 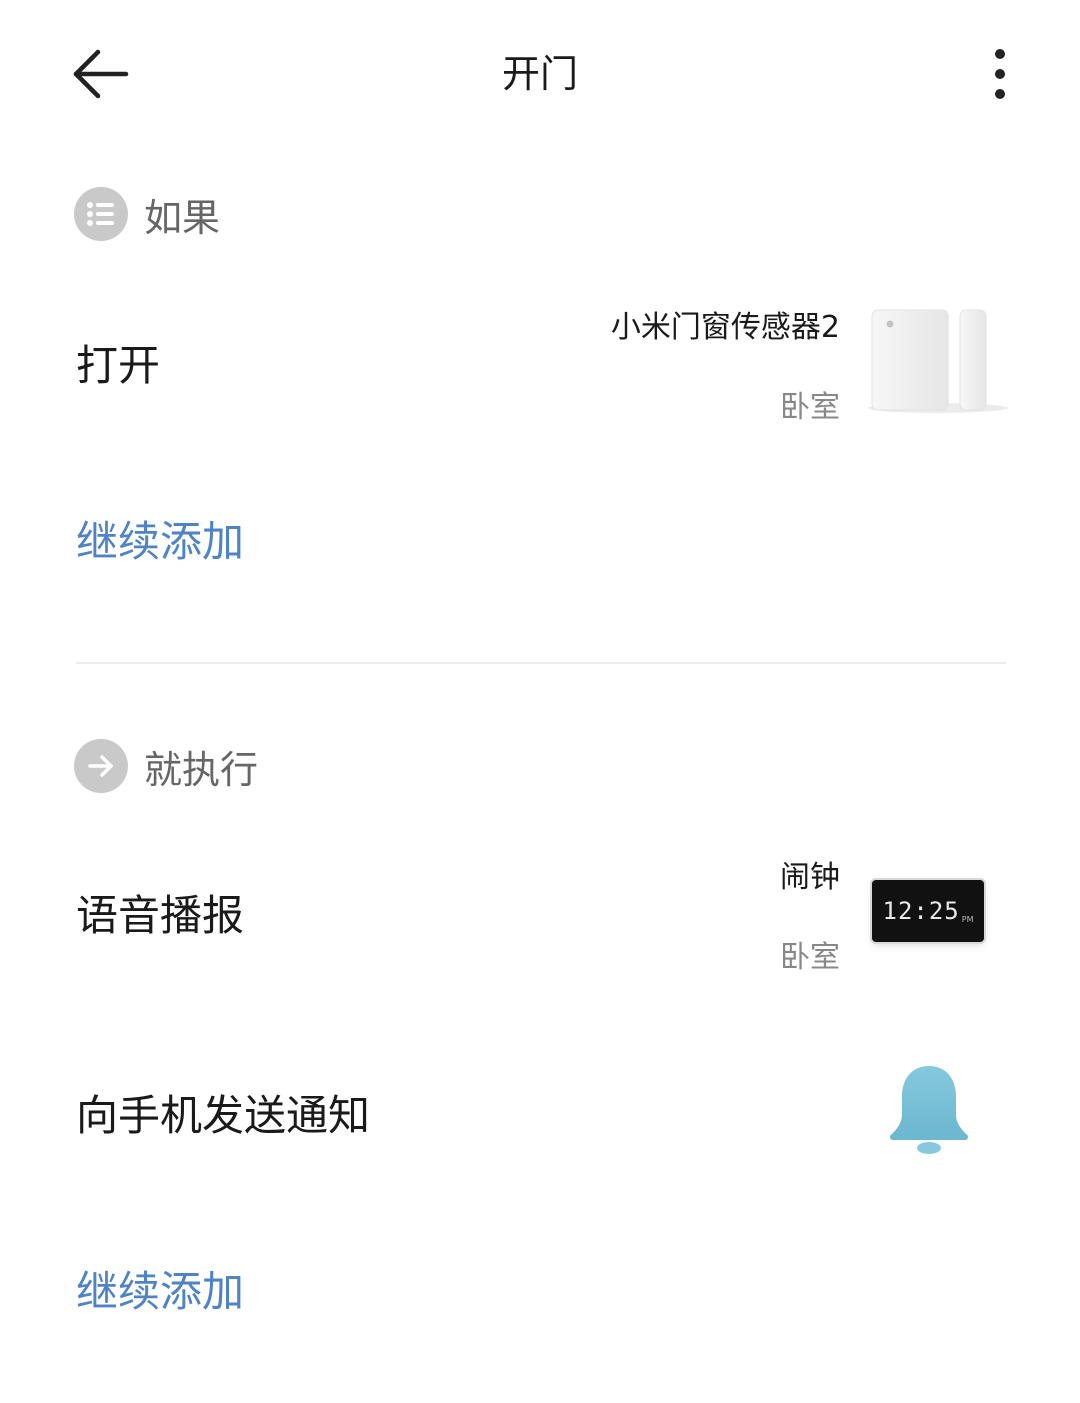 I want to click on alarm-clock-icon: 12:25 PM, so click(x=928, y=911).